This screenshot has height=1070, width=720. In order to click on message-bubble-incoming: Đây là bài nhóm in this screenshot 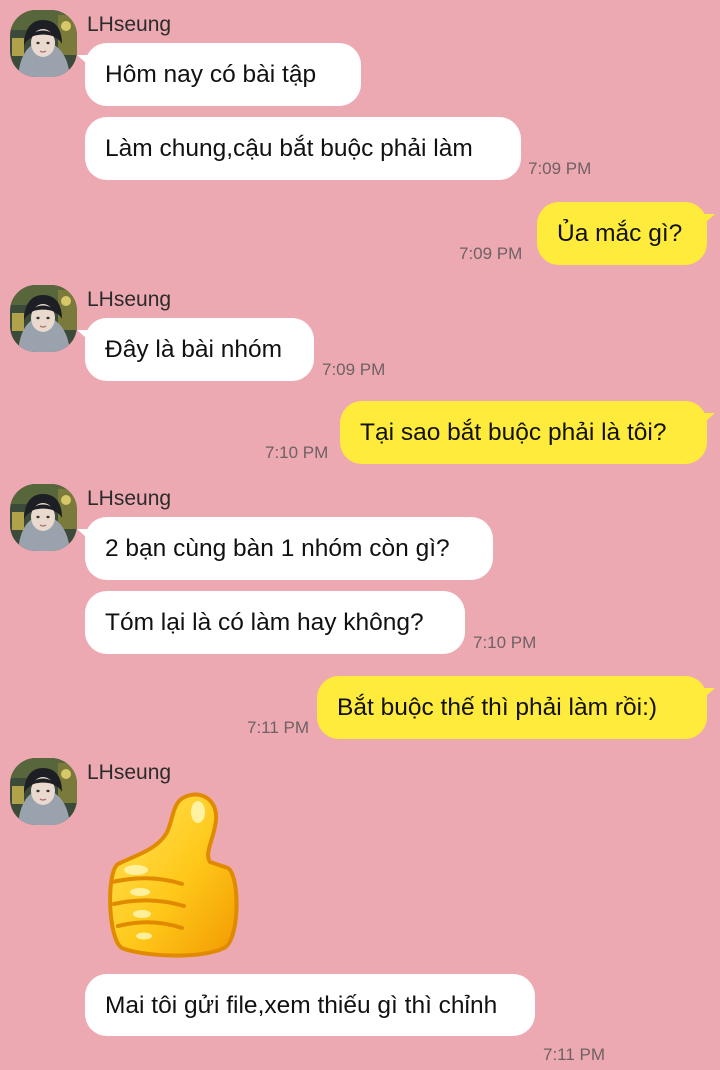, I will do `click(199, 349)`.